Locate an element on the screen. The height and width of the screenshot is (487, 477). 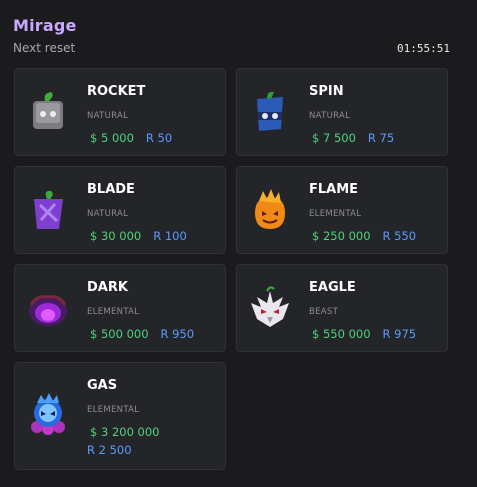
robux-price: R 100 is located at coordinates (170, 236).